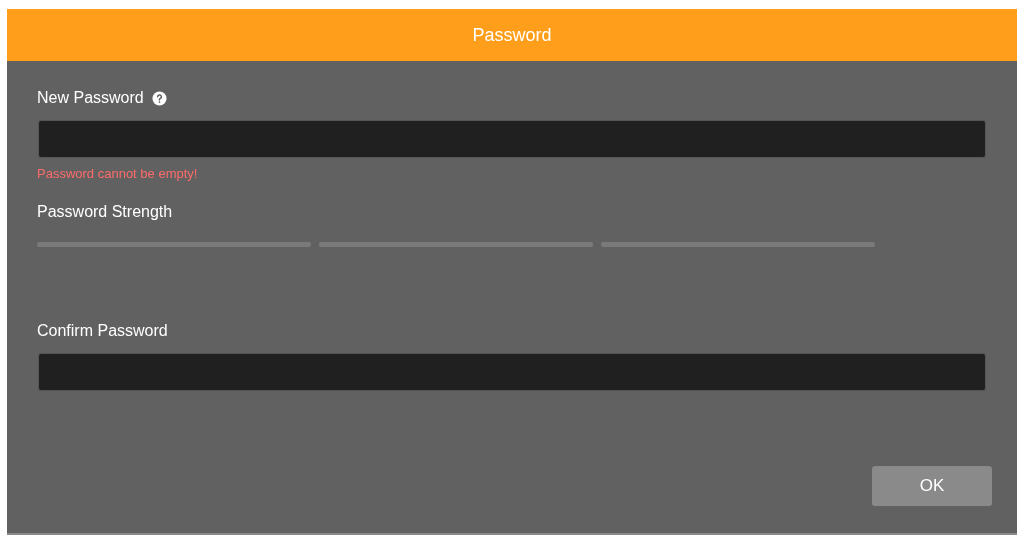 The image size is (1024, 540). I want to click on field-label: Confirm Password, so click(102, 331).